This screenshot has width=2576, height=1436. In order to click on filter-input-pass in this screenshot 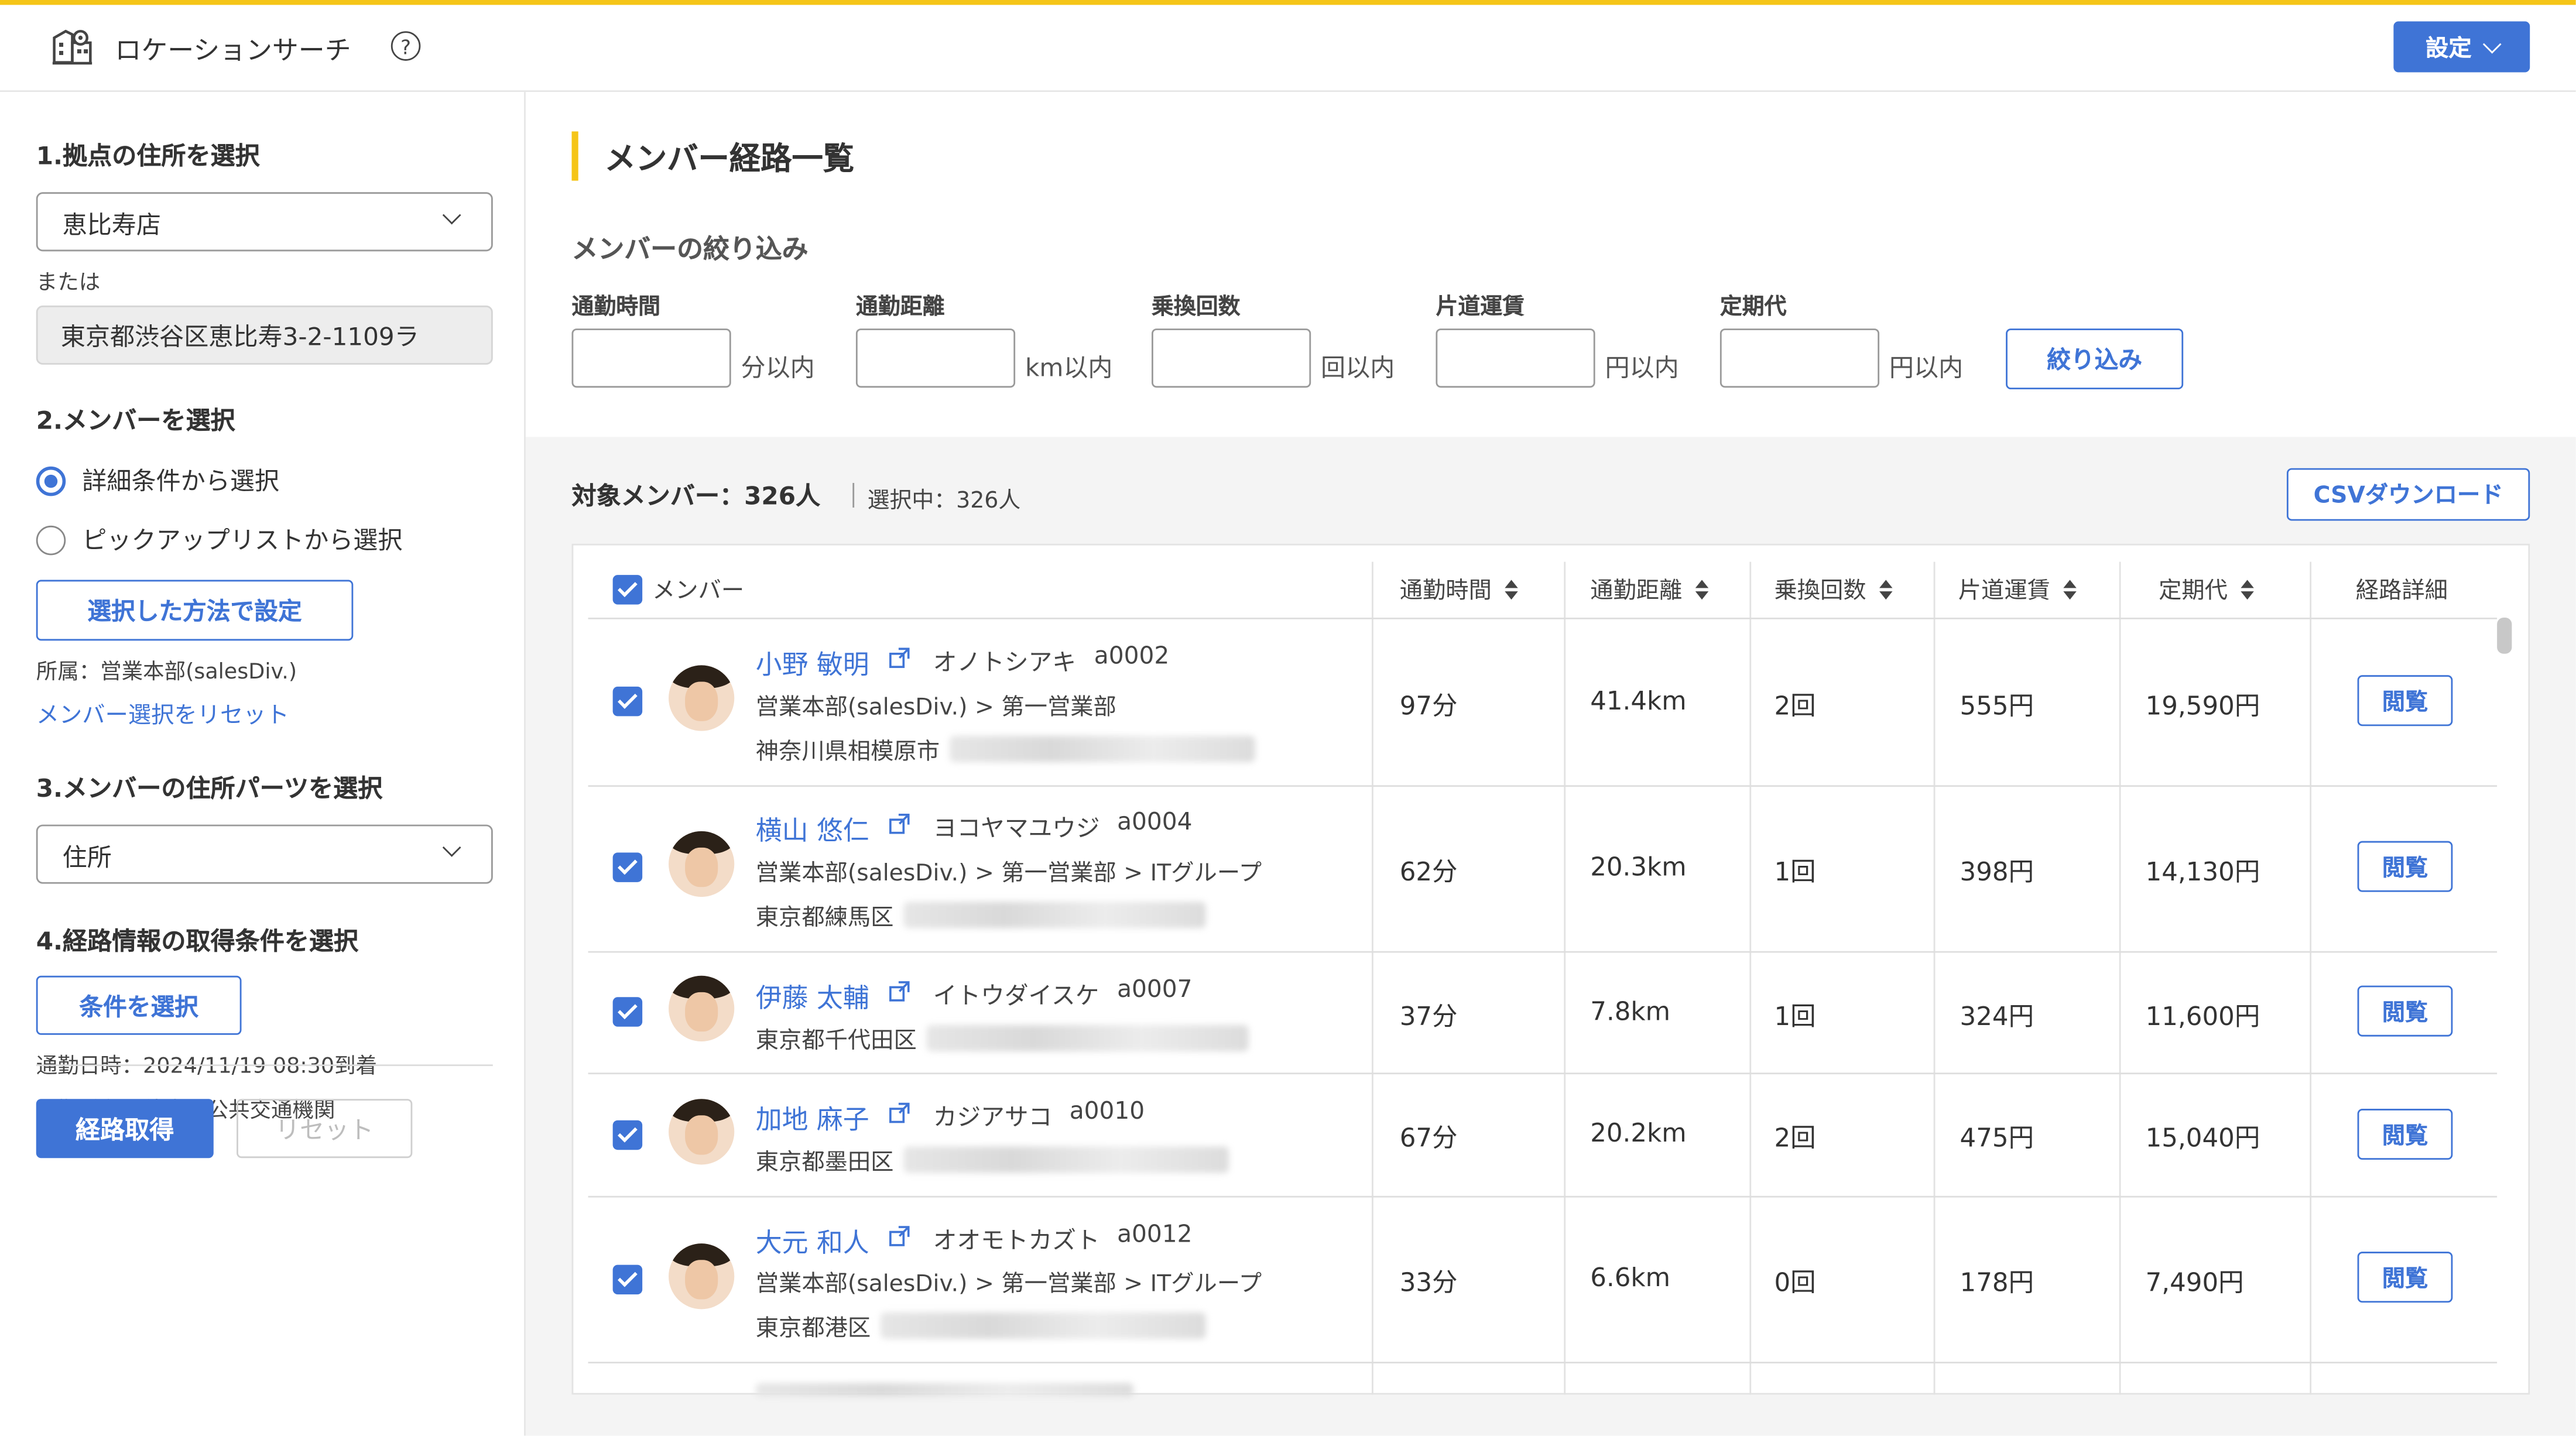, I will do `click(1799, 358)`.